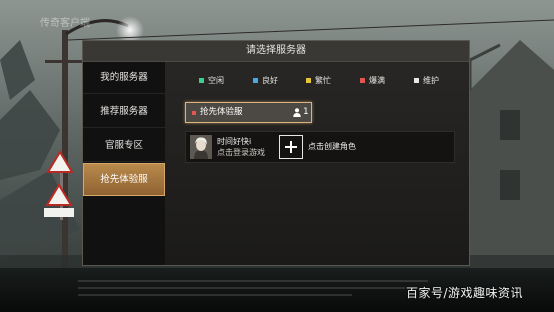  Describe the element at coordinates (297, 112) in the screenshot. I see `person-icon` at that location.